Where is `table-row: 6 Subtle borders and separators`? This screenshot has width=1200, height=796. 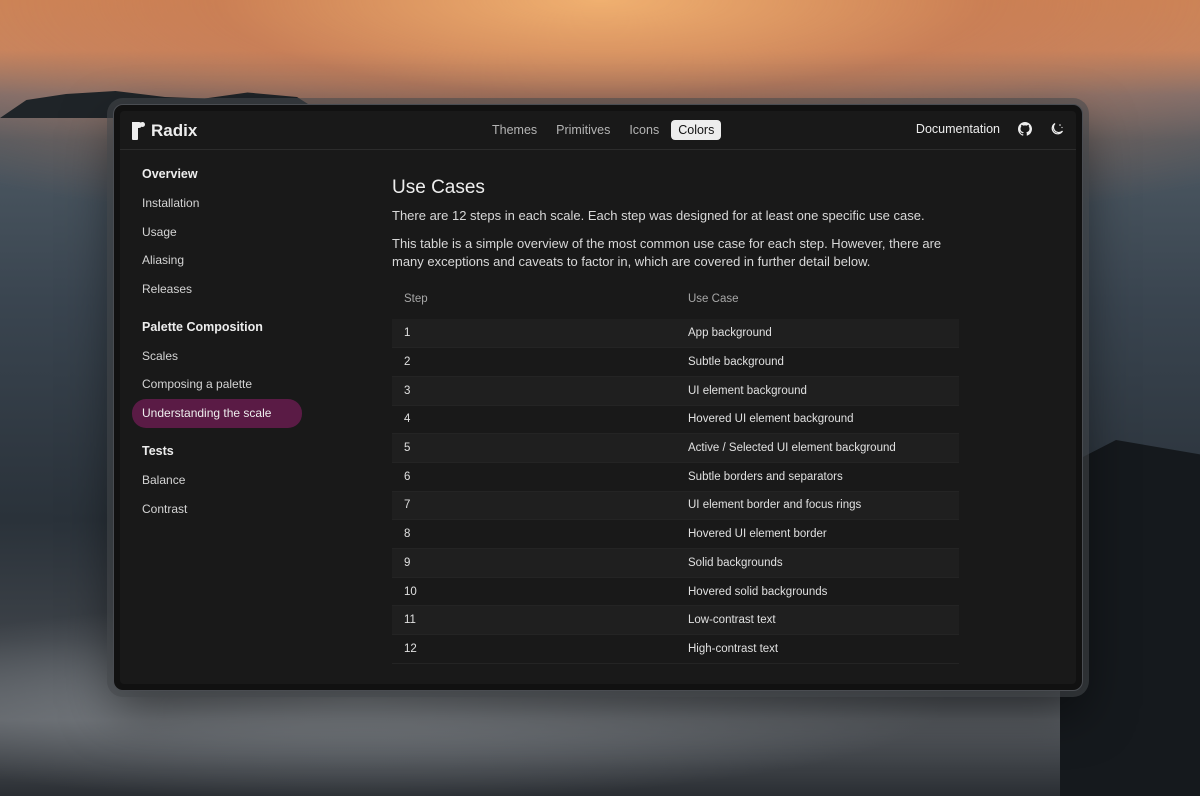 table-row: 6 Subtle borders and separators is located at coordinates (675, 477).